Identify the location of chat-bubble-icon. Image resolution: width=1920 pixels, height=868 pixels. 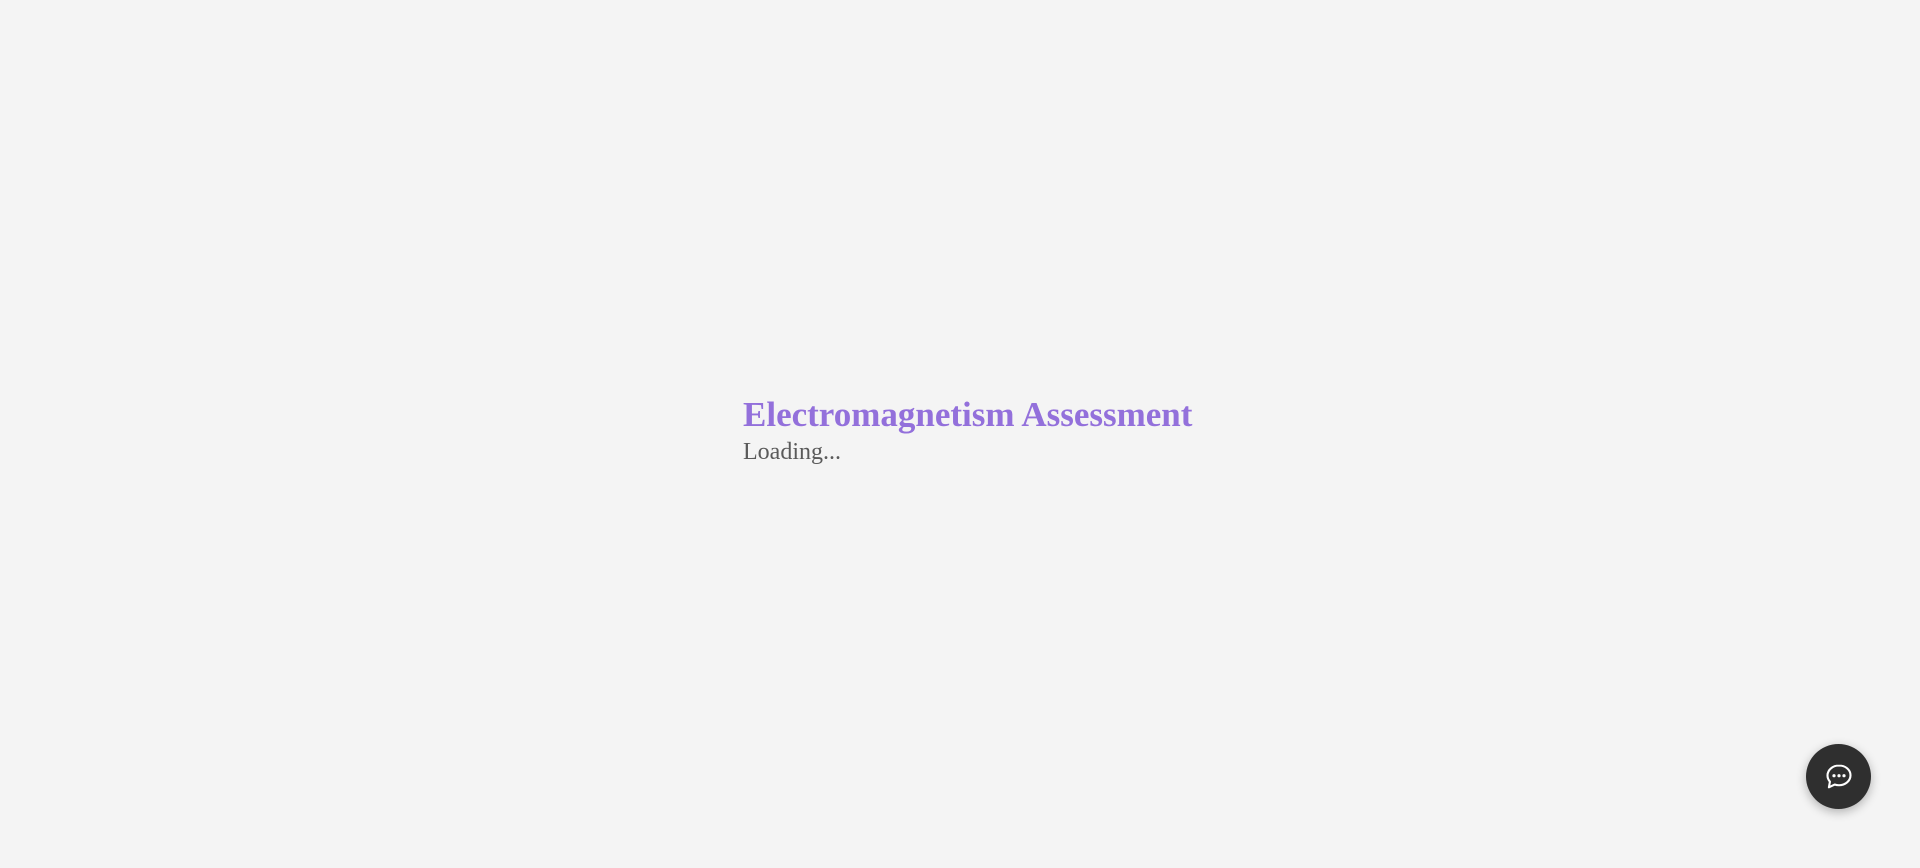
(1838, 775).